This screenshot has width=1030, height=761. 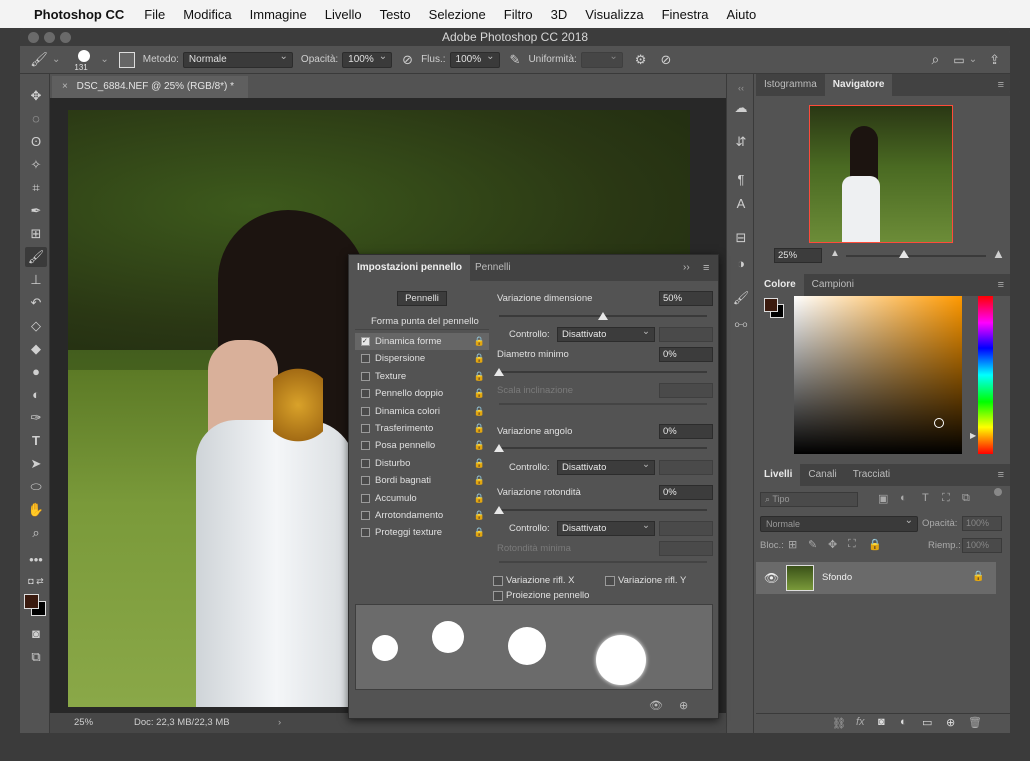 I want to click on brush-panel-collapse-icon: ››, so click(x=686, y=268).